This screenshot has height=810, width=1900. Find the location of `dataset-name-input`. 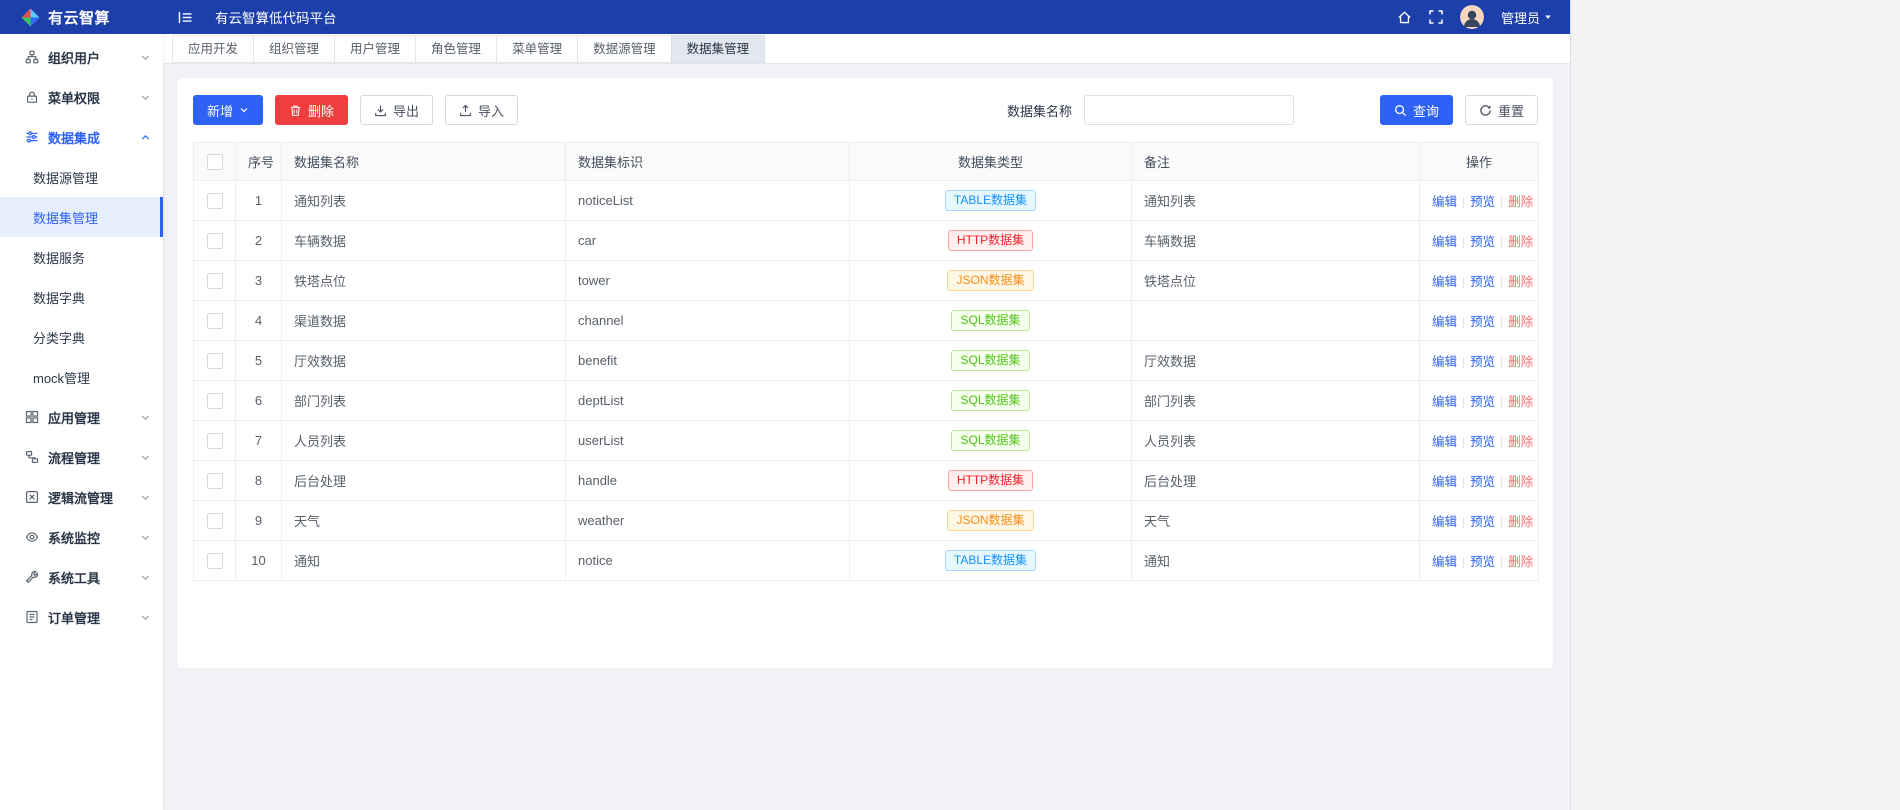

dataset-name-input is located at coordinates (1188, 110).